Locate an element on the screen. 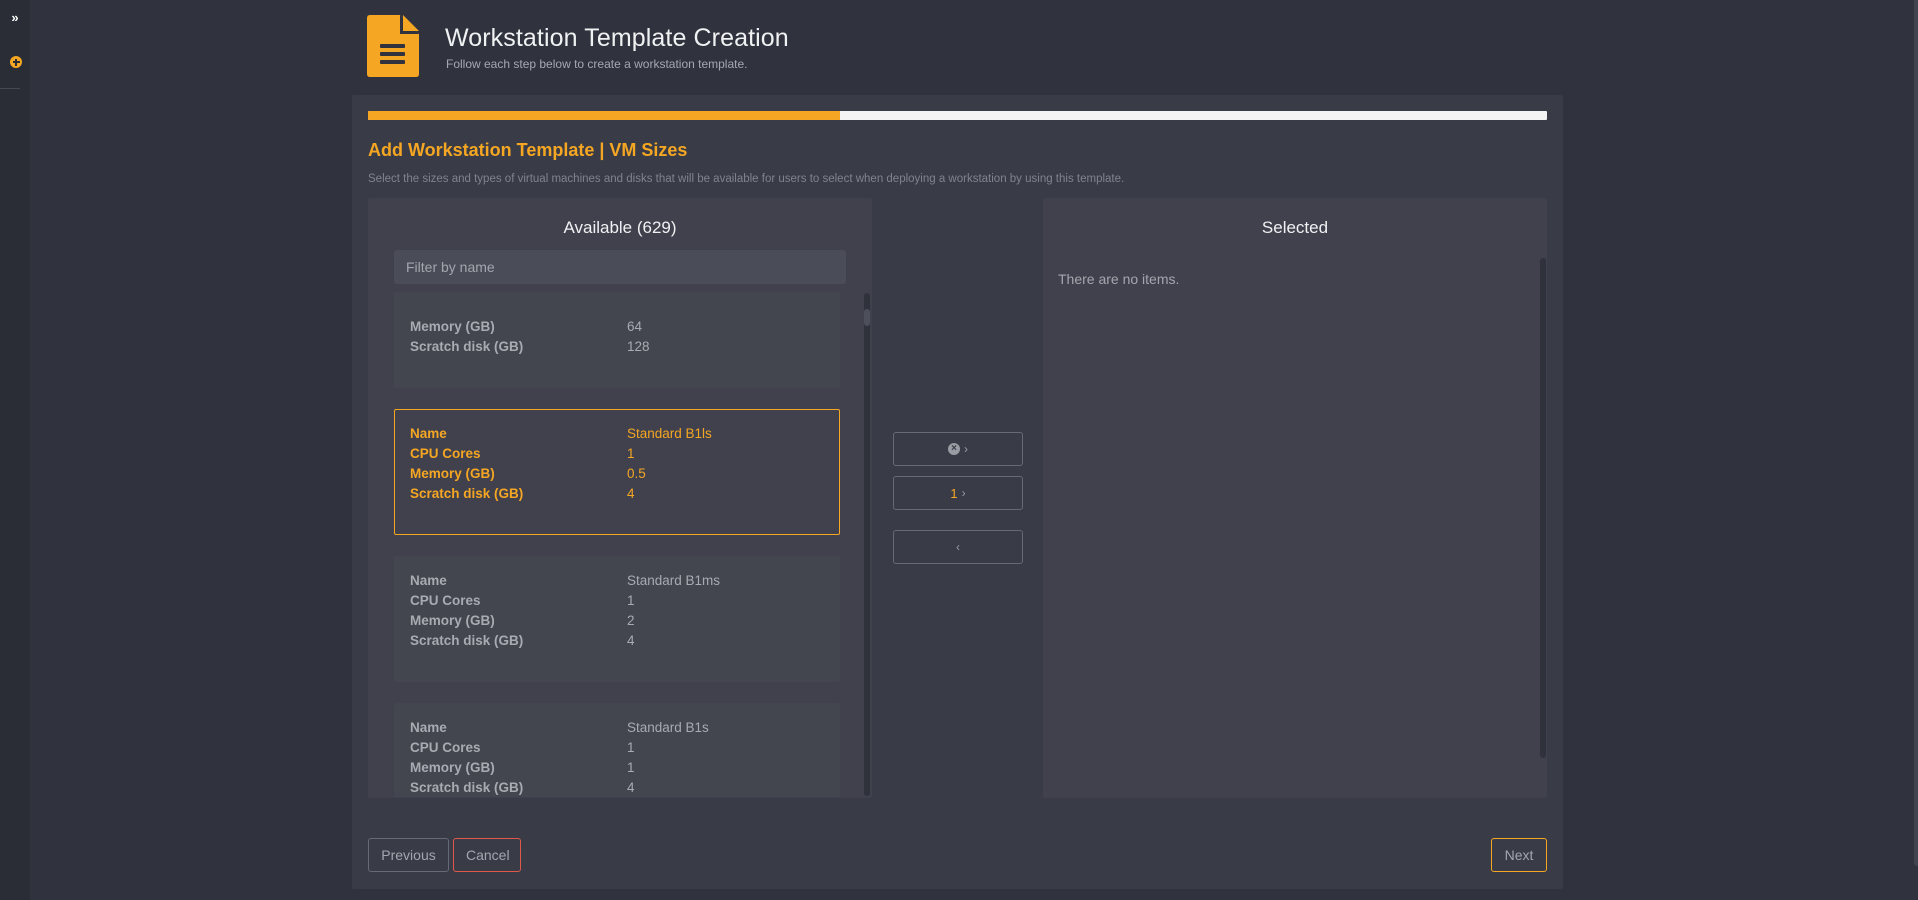 The height and width of the screenshot is (900, 1918). remove-selected-button: ‹ is located at coordinates (958, 547).